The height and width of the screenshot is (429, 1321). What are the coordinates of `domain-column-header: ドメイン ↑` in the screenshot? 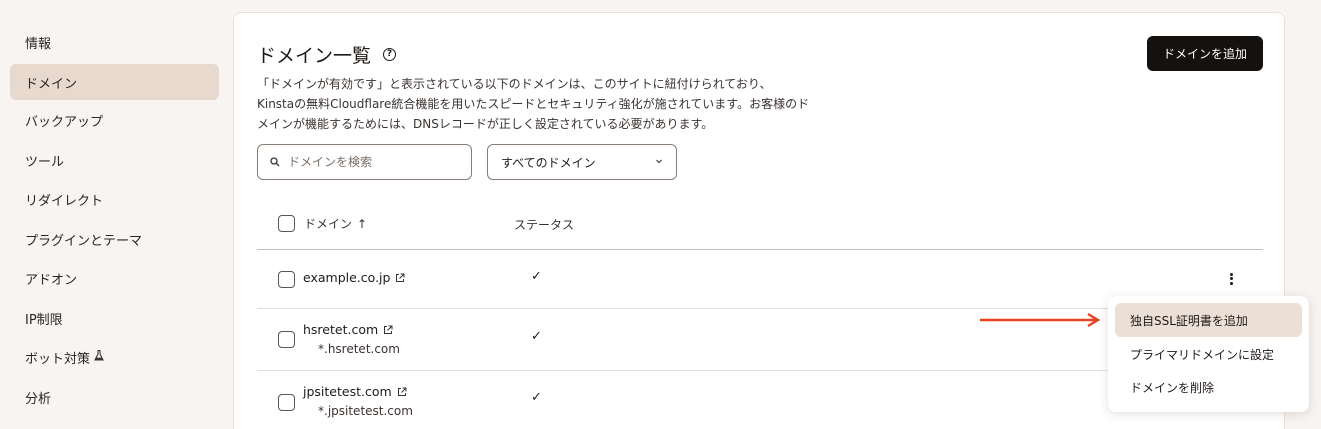 It's located at (322, 223).